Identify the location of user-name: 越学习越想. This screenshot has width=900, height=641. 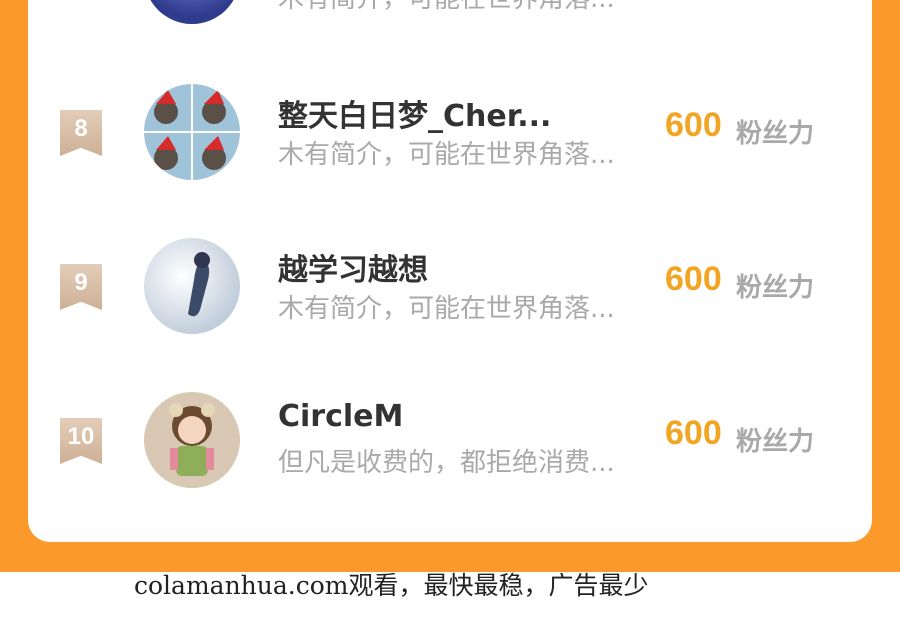
(353, 270).